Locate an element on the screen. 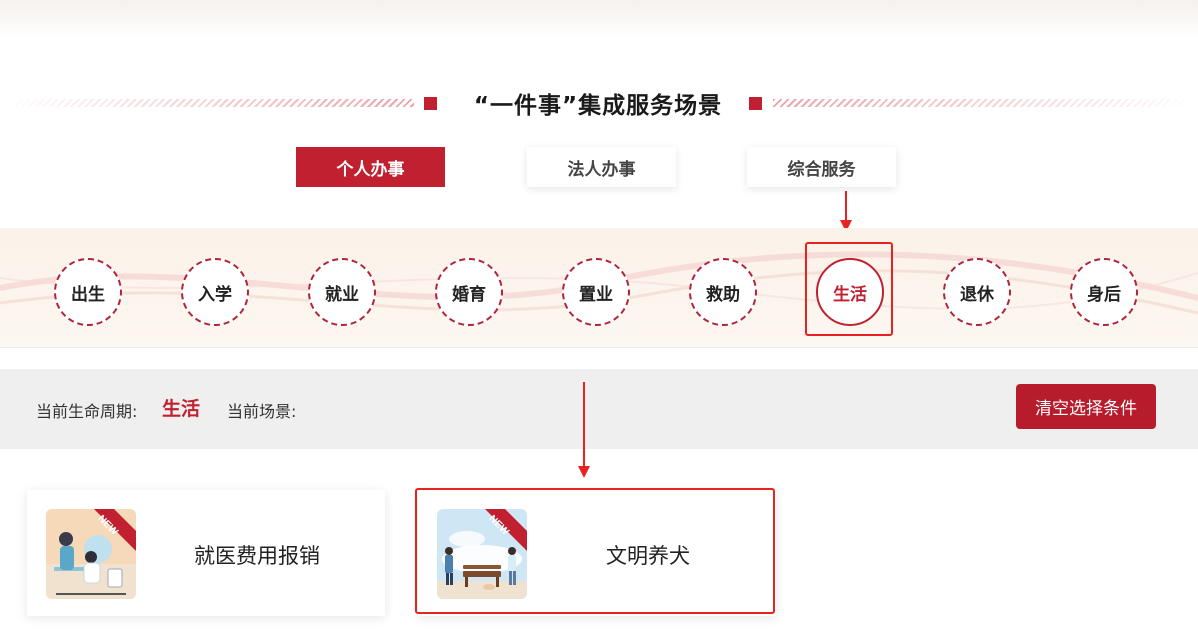 Image resolution: width=1198 pixels, height=640 pixels. annotation-highlight-card is located at coordinates (595, 551).